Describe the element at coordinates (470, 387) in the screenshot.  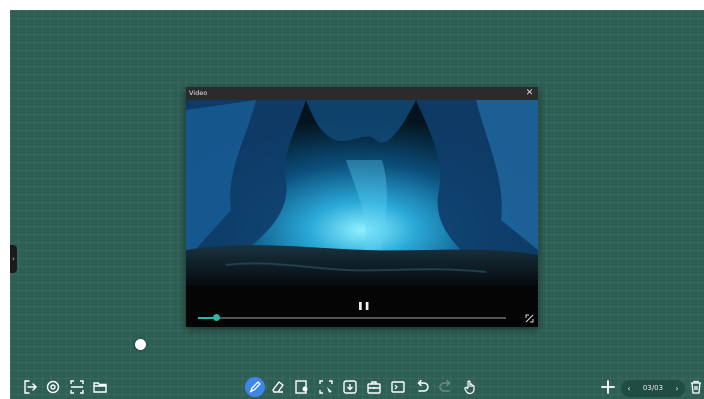
I see `hand-icon` at that location.